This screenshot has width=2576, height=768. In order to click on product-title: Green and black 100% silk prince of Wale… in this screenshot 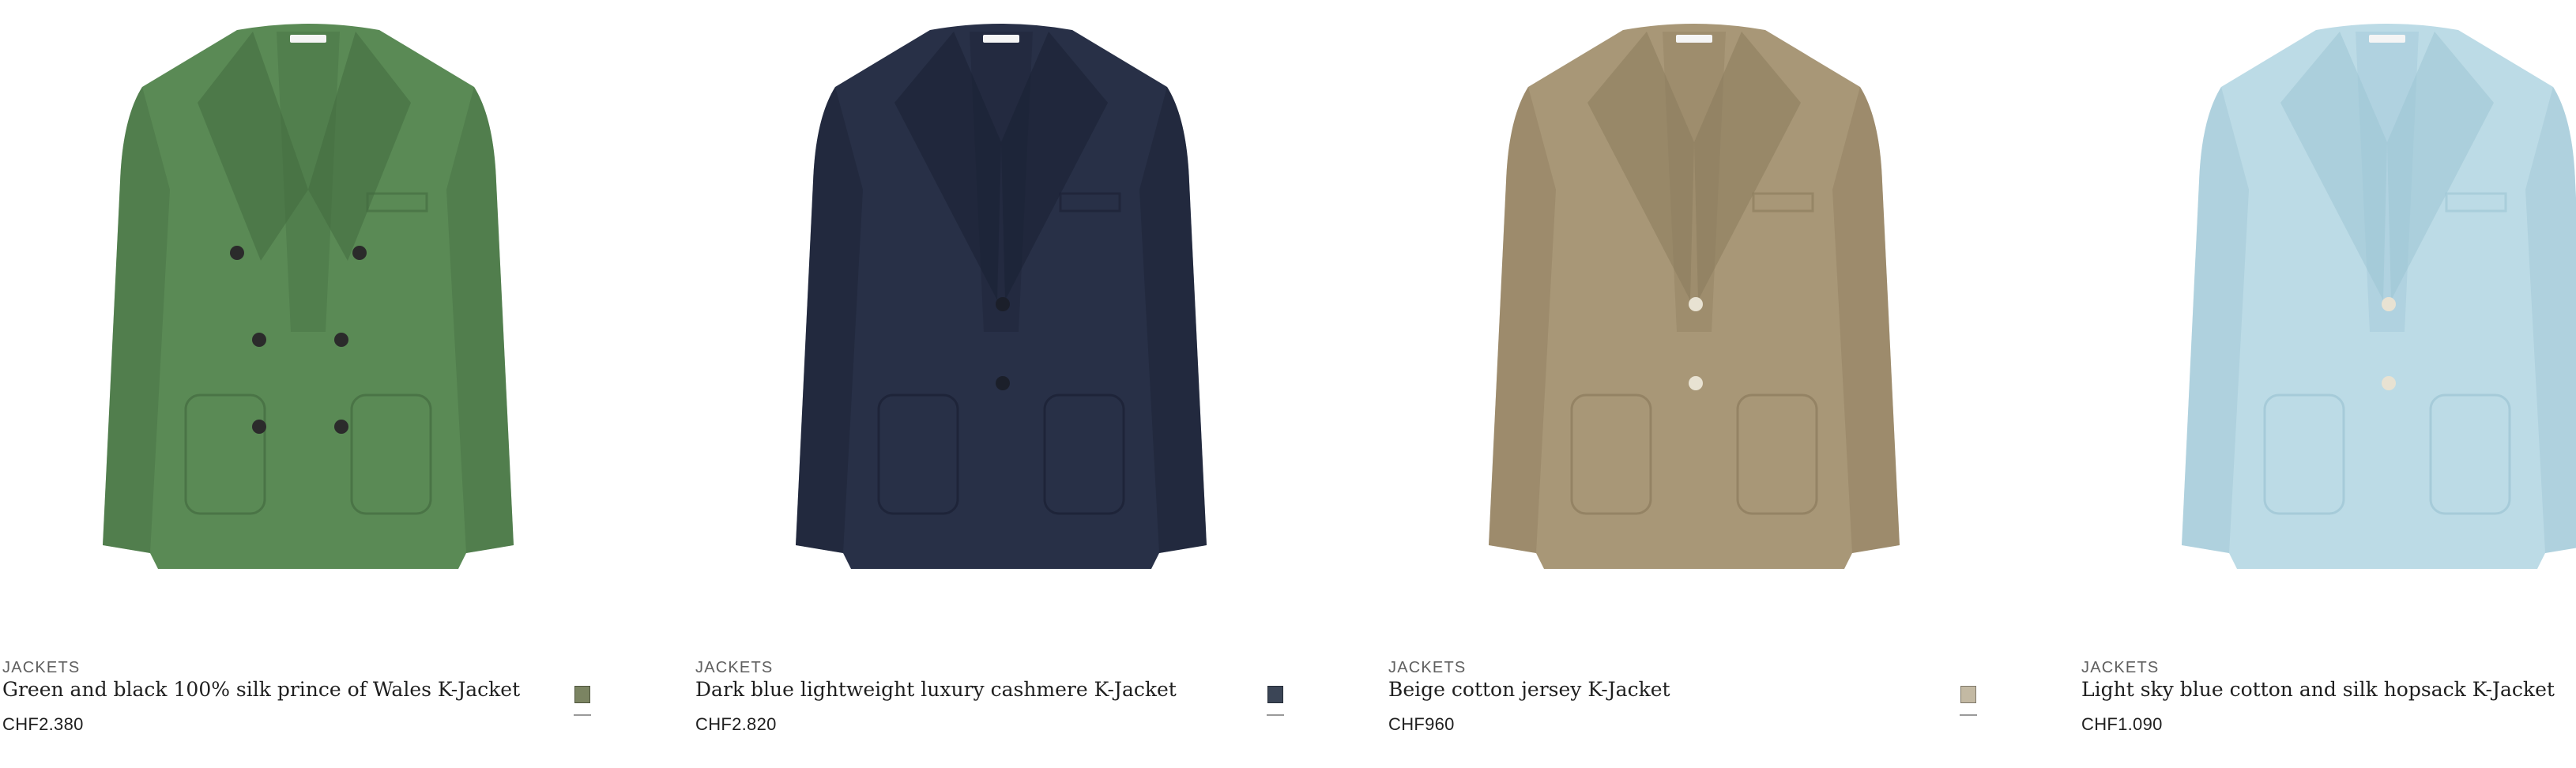, I will do `click(275, 689)`.